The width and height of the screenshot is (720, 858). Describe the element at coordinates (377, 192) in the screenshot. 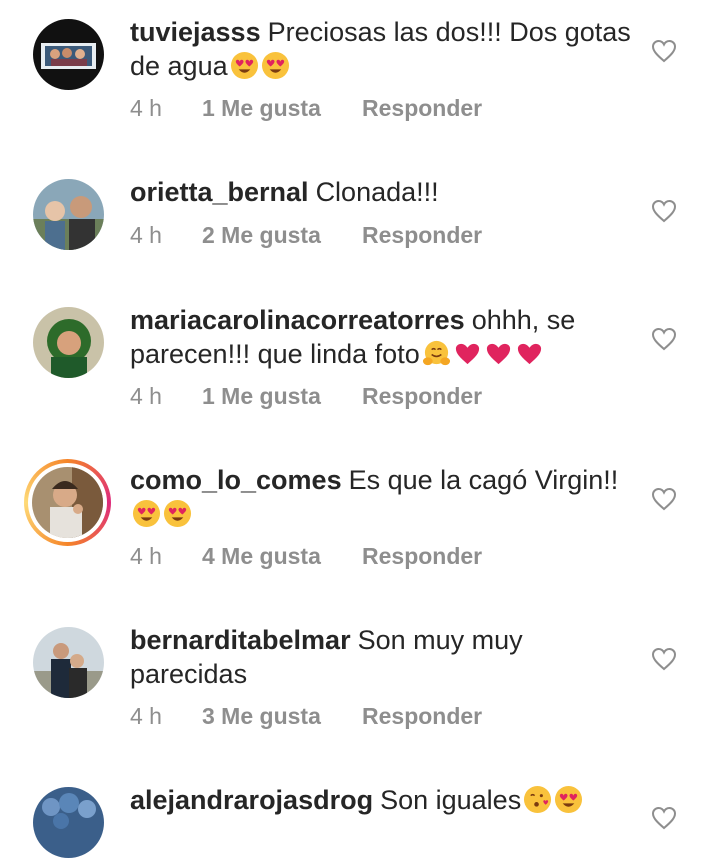

I see `comment-body: Clonada!!!` at that location.